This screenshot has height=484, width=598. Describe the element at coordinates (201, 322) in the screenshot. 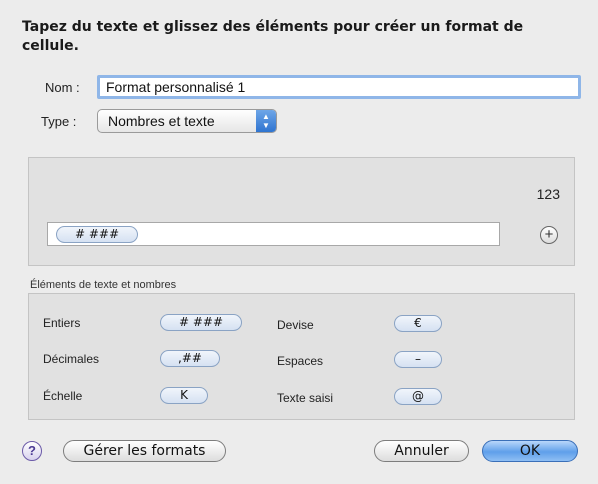

I see `element-token-entiers: # ###` at that location.